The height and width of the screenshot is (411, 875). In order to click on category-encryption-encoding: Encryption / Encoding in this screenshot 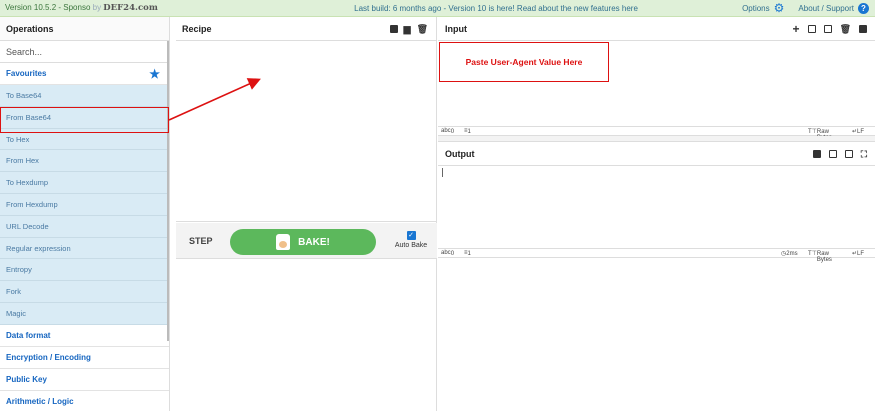, I will do `click(84, 357)`.